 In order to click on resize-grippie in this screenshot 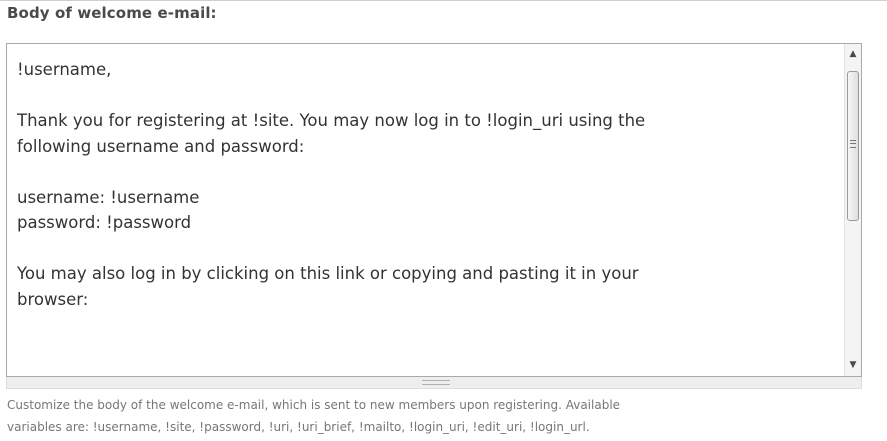, I will do `click(434, 383)`.